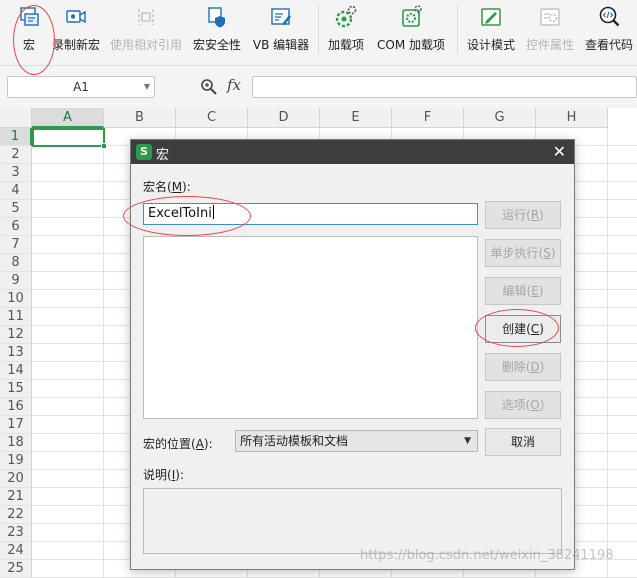  Describe the element at coordinates (28, 45) in the screenshot. I see `macro-button-label: 宏` at that location.